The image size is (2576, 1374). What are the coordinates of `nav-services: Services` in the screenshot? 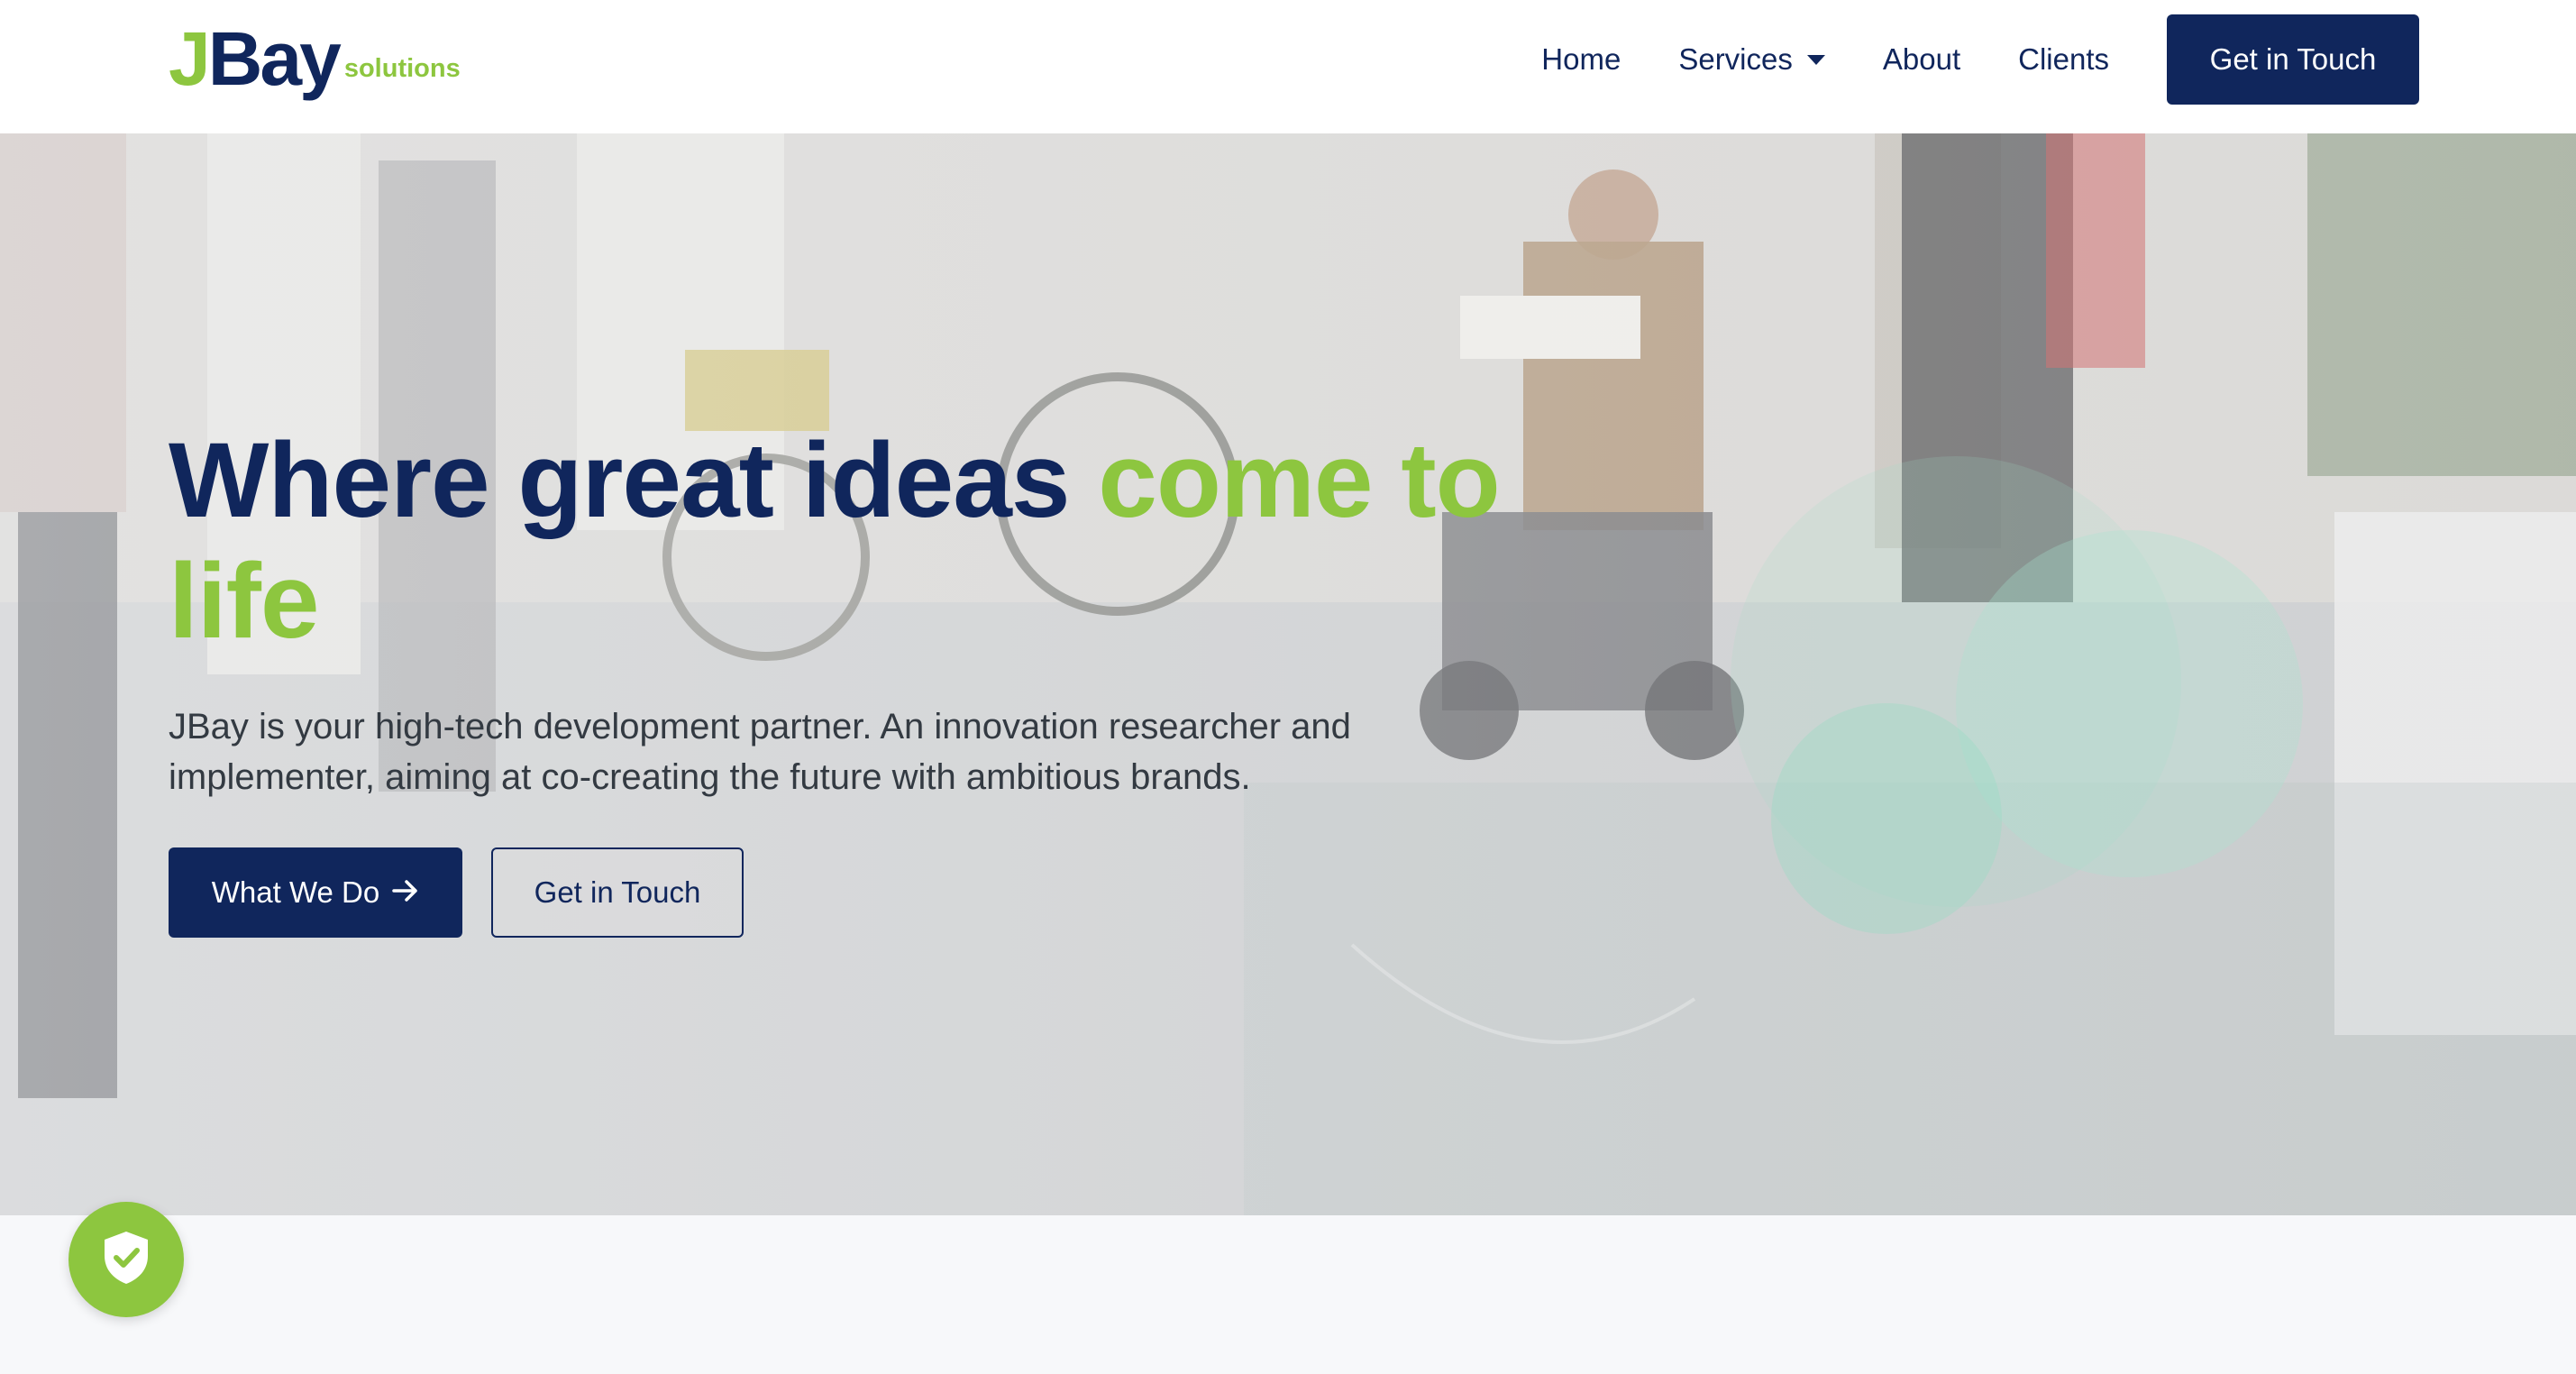 It's located at (1751, 59).